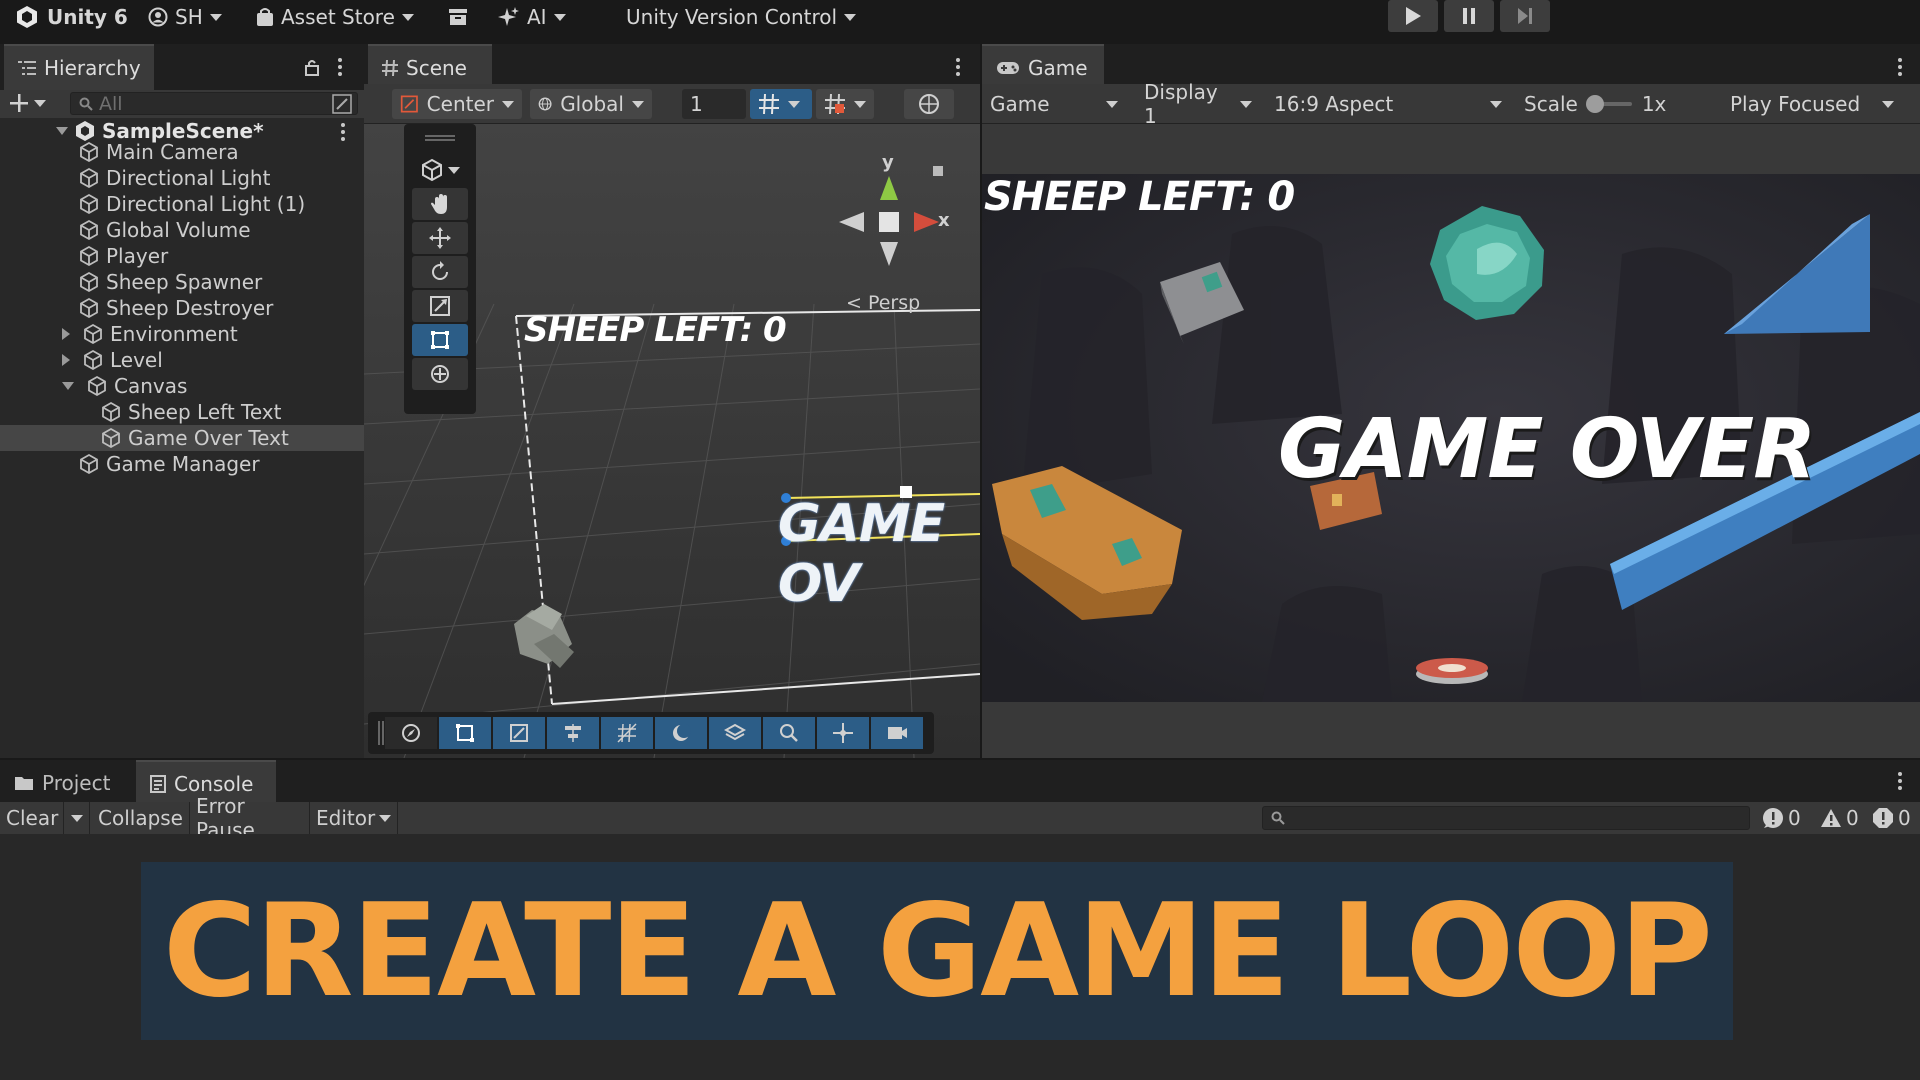 This screenshot has width=1920, height=1080. Describe the element at coordinates (1781, 818) in the screenshot. I see `info-filter-toggle: 0` at that location.